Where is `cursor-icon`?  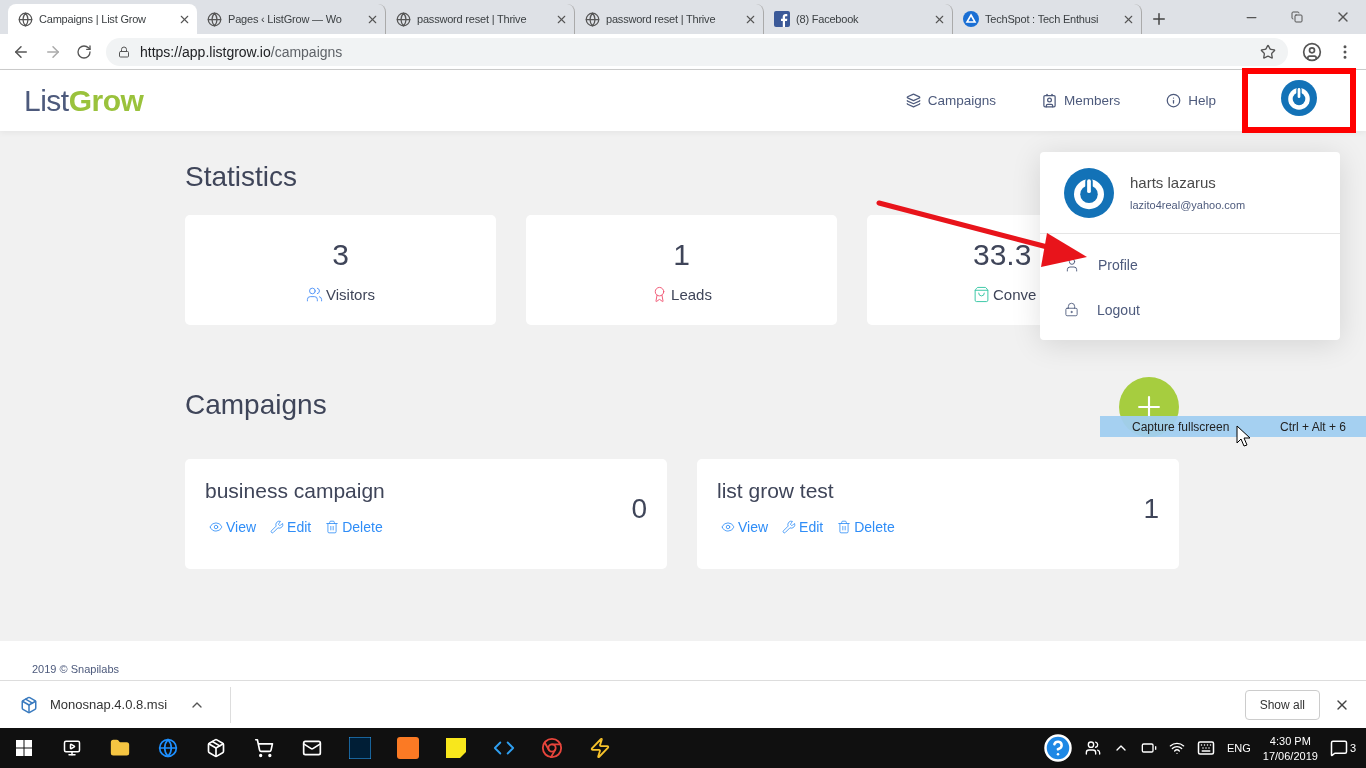
cursor-icon is located at coordinates (1243, 436).